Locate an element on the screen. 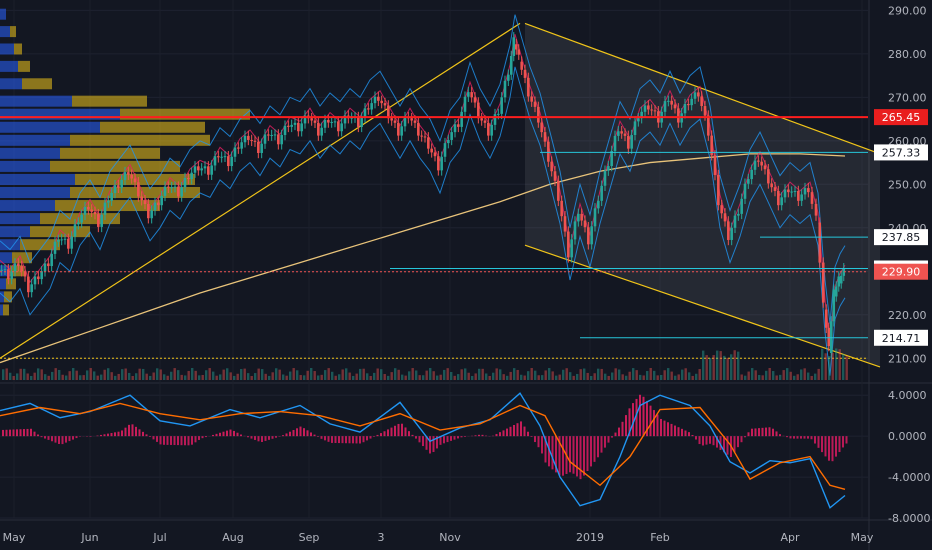  price-tag-label: 237.85 is located at coordinates (901, 237).